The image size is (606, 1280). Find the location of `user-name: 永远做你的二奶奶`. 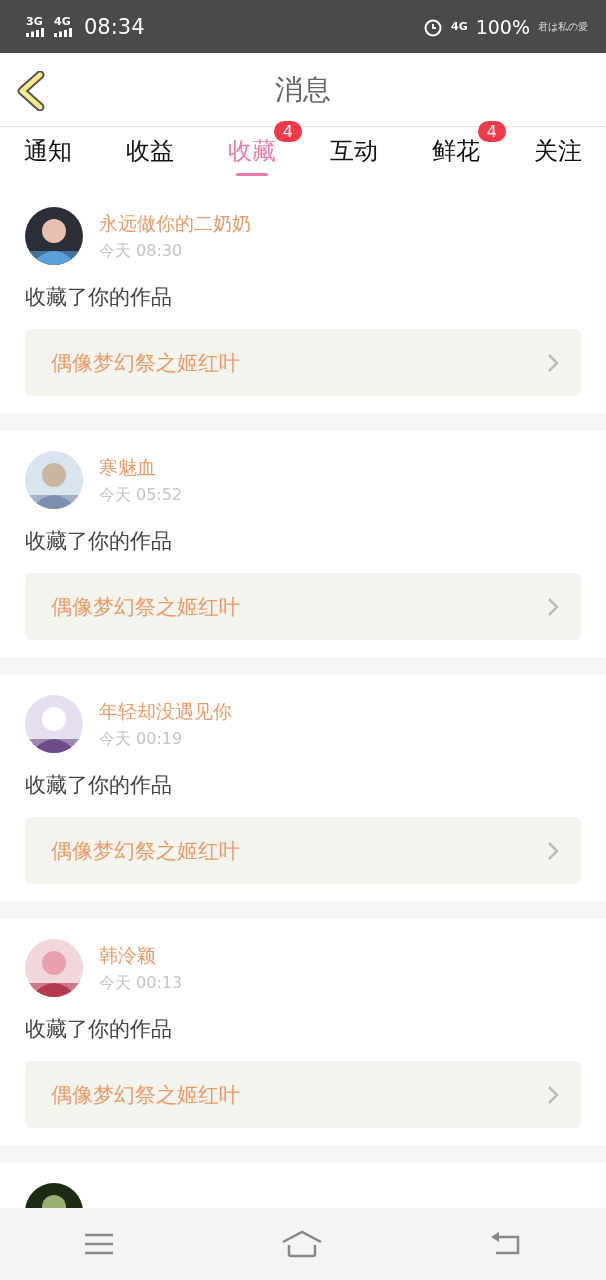

user-name: 永远做你的二奶奶 is located at coordinates (175, 223).